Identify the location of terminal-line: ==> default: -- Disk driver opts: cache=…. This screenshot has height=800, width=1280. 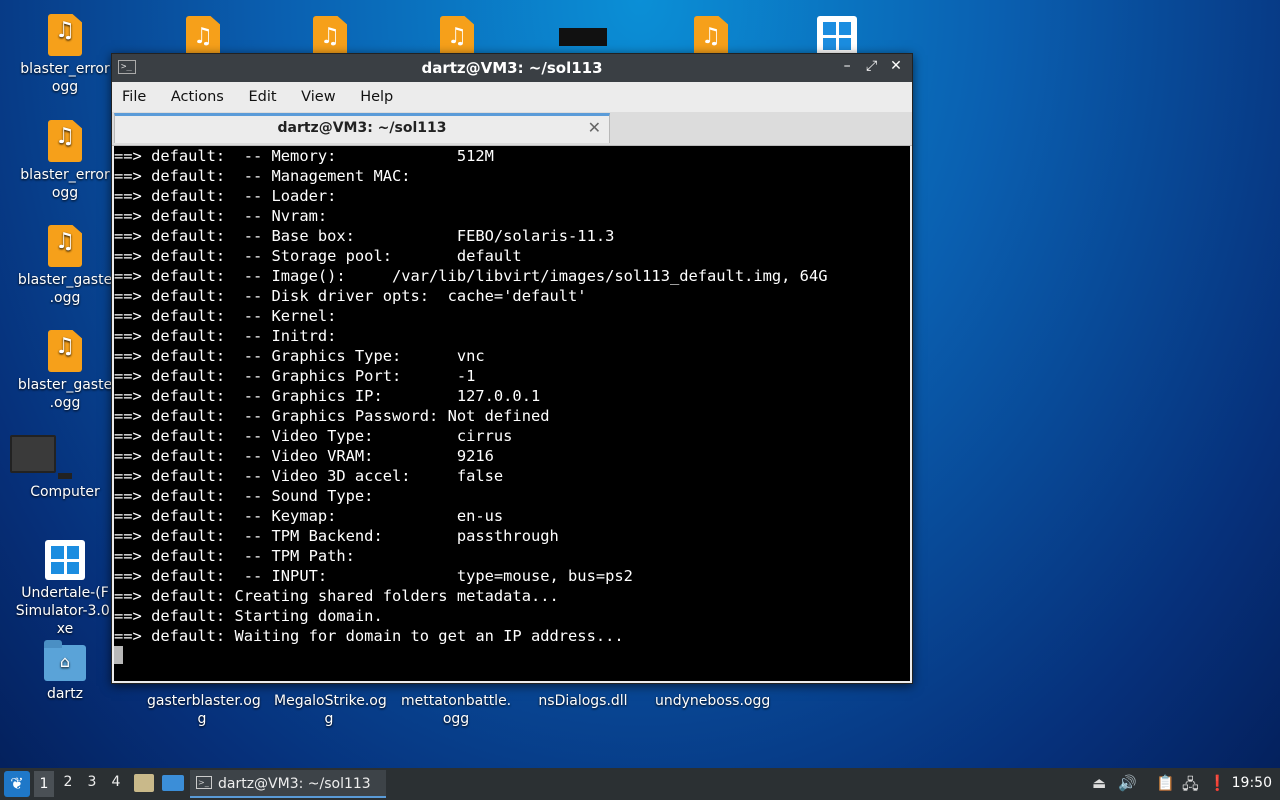
(350, 296).